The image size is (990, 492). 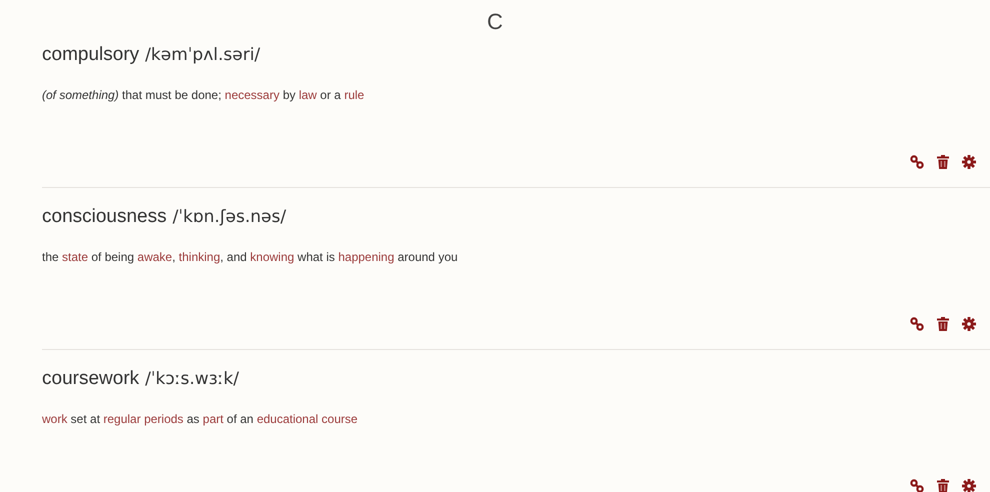 I want to click on word-link: regular periods, so click(x=143, y=419).